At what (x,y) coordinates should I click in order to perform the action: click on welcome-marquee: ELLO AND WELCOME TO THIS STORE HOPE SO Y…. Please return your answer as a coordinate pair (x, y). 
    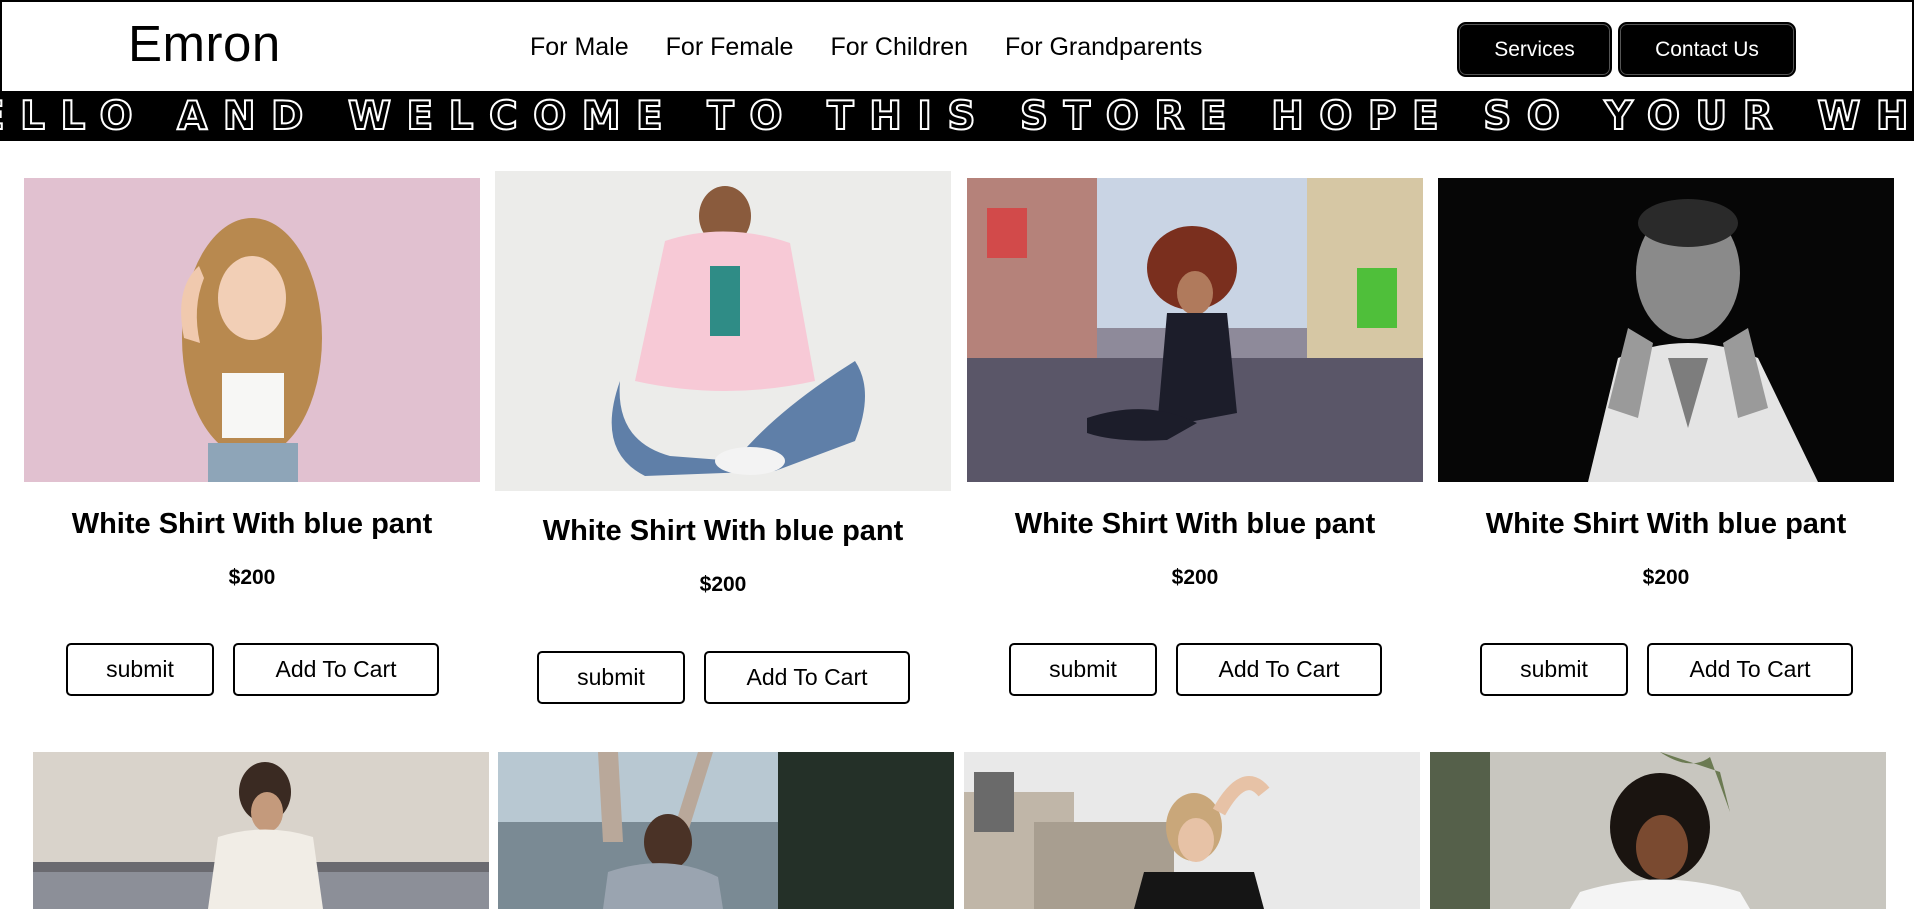
    Looking at the image, I should click on (957, 117).